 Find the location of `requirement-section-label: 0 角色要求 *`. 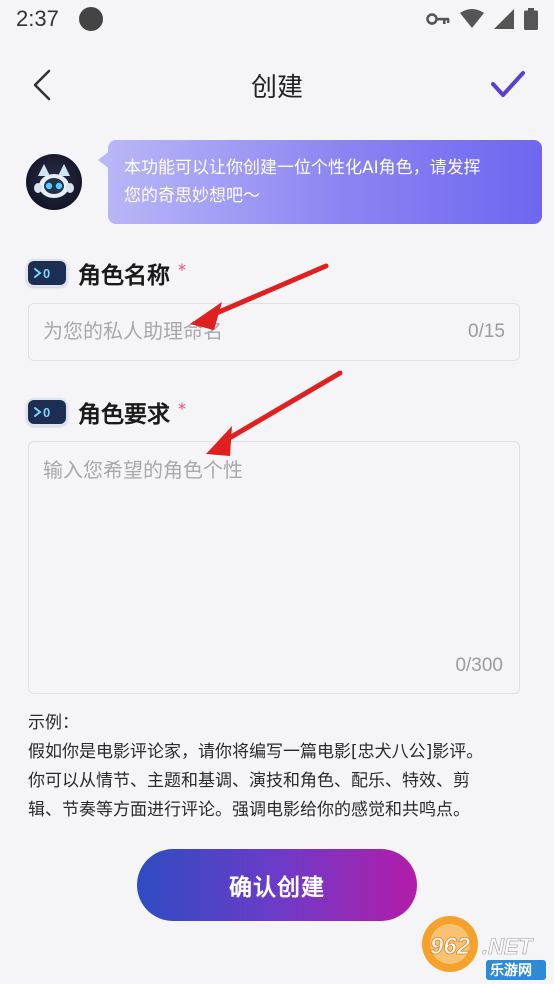

requirement-section-label: 0 角色要求 * is located at coordinates (106, 412).